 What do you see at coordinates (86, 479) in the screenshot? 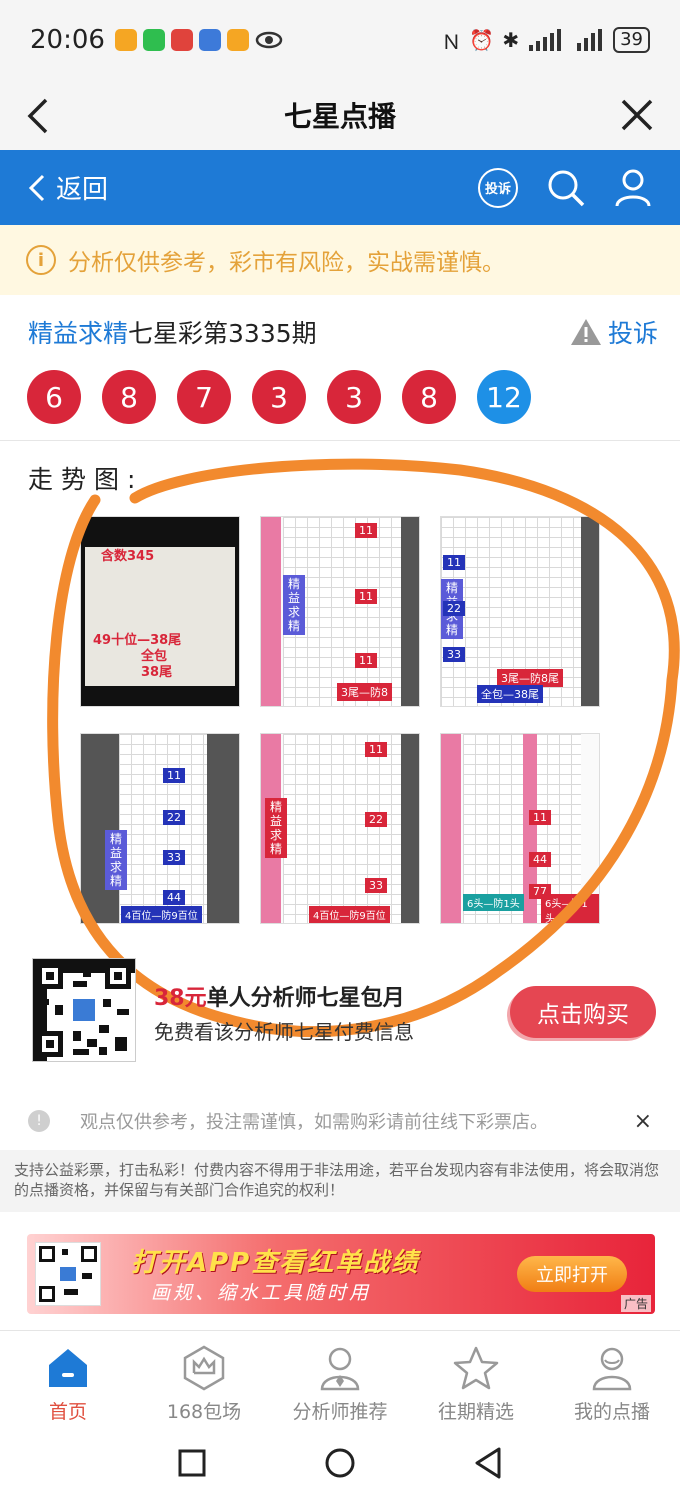
I see `trend-label: 走势图:` at bounding box center [86, 479].